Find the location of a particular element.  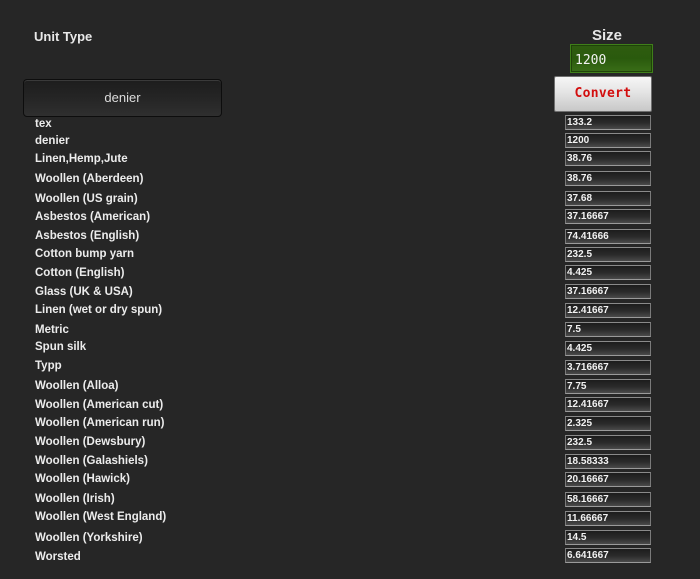

unit-row-label: Woollen (Aberdeen) is located at coordinates (89, 179).